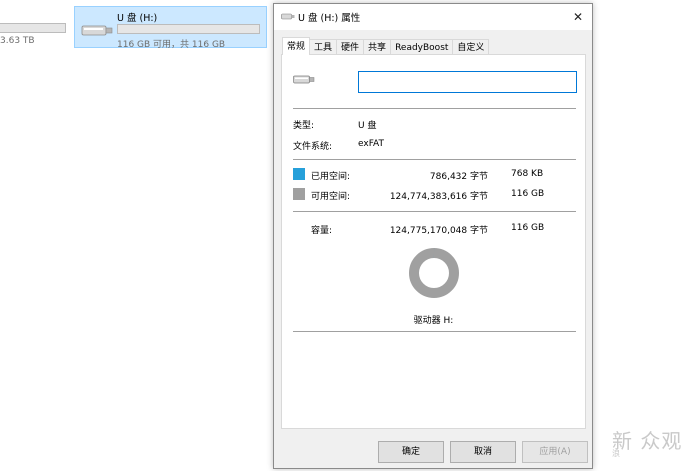 This screenshot has height=471, width=700. I want to click on ok-button: 确定, so click(411, 452).